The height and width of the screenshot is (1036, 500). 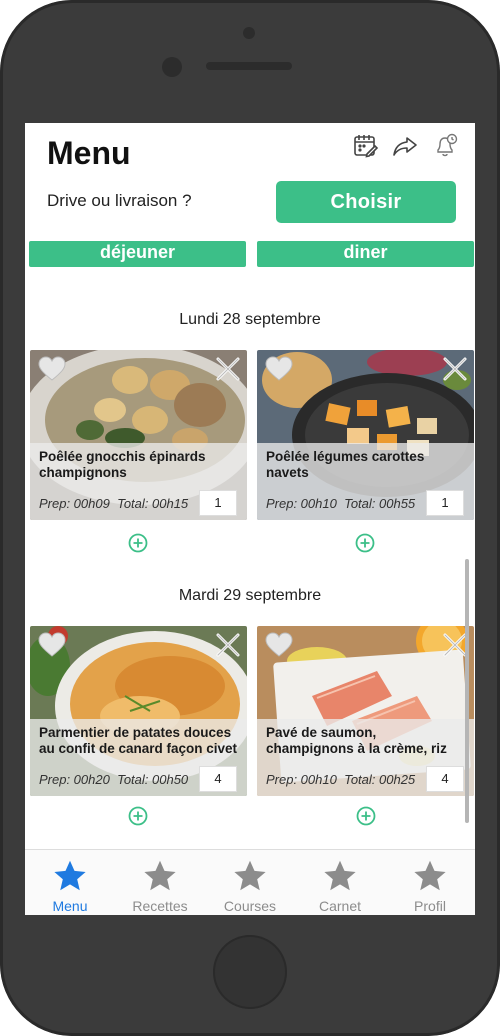 I want to click on bottom-tab-bar: Menu Recettes Courses Carnet Profil, so click(x=250, y=882).